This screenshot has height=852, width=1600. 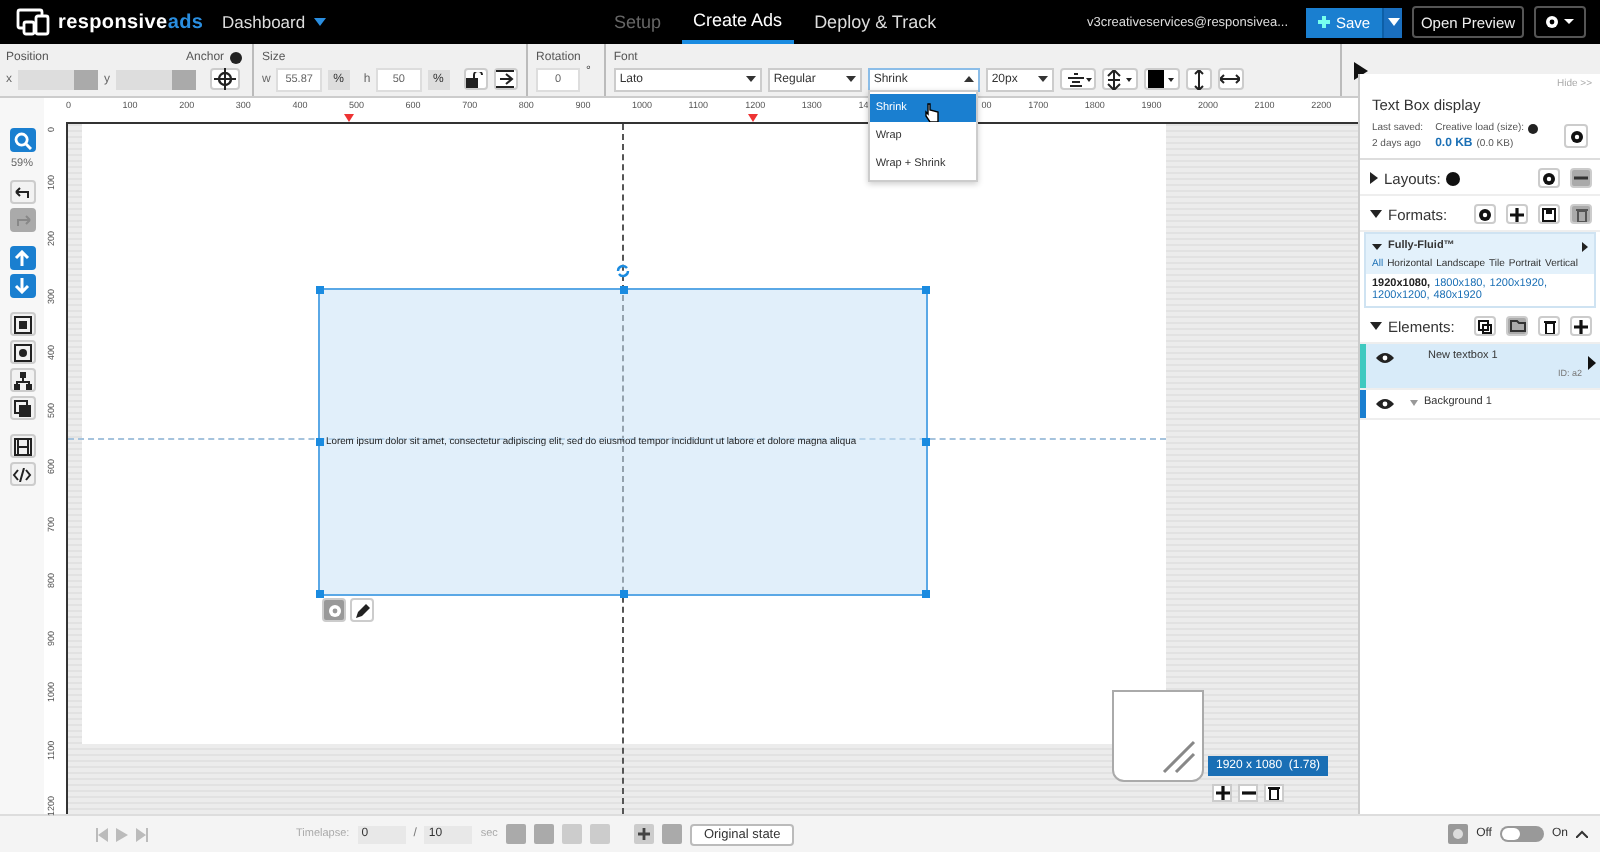 I want to click on color-swatch-icon, so click(x=1161, y=79).